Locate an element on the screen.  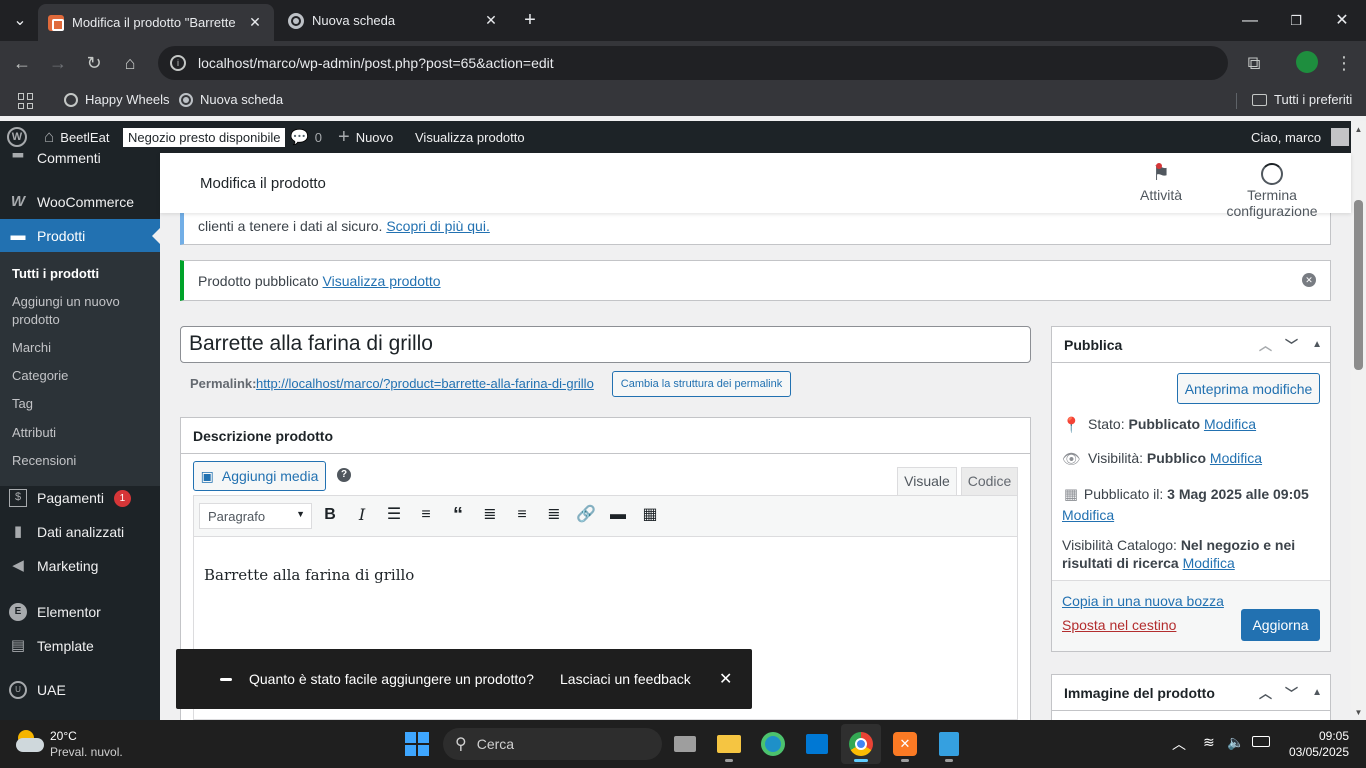
all-bookmarks: Tutti i preferiti is located at coordinates (1302, 99).